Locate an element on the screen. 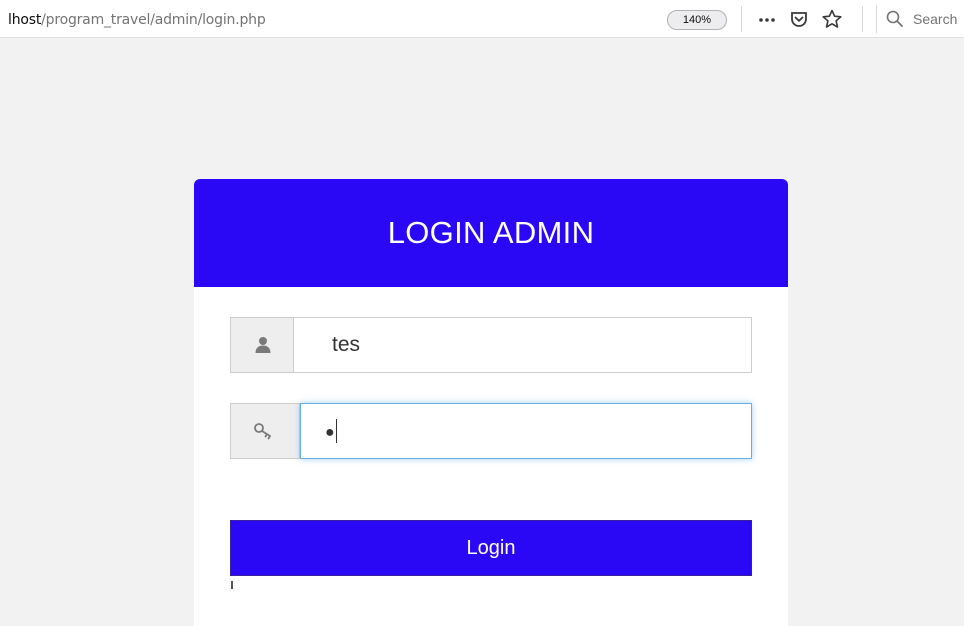 The image size is (964, 626). username-addon is located at coordinates (262, 345).